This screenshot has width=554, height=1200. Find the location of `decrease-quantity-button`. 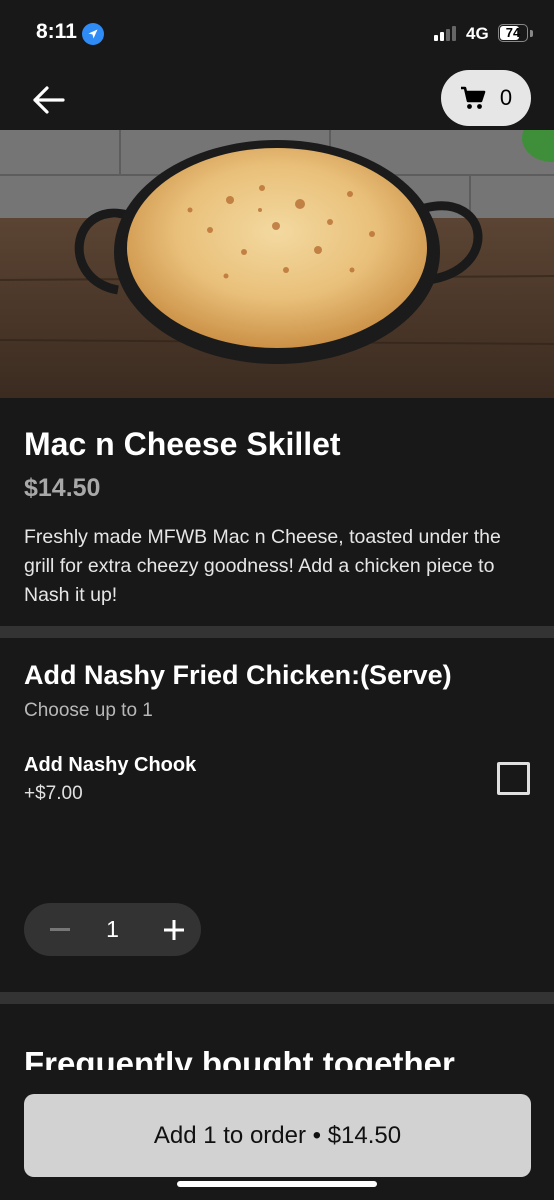

decrease-quantity-button is located at coordinates (60, 929).